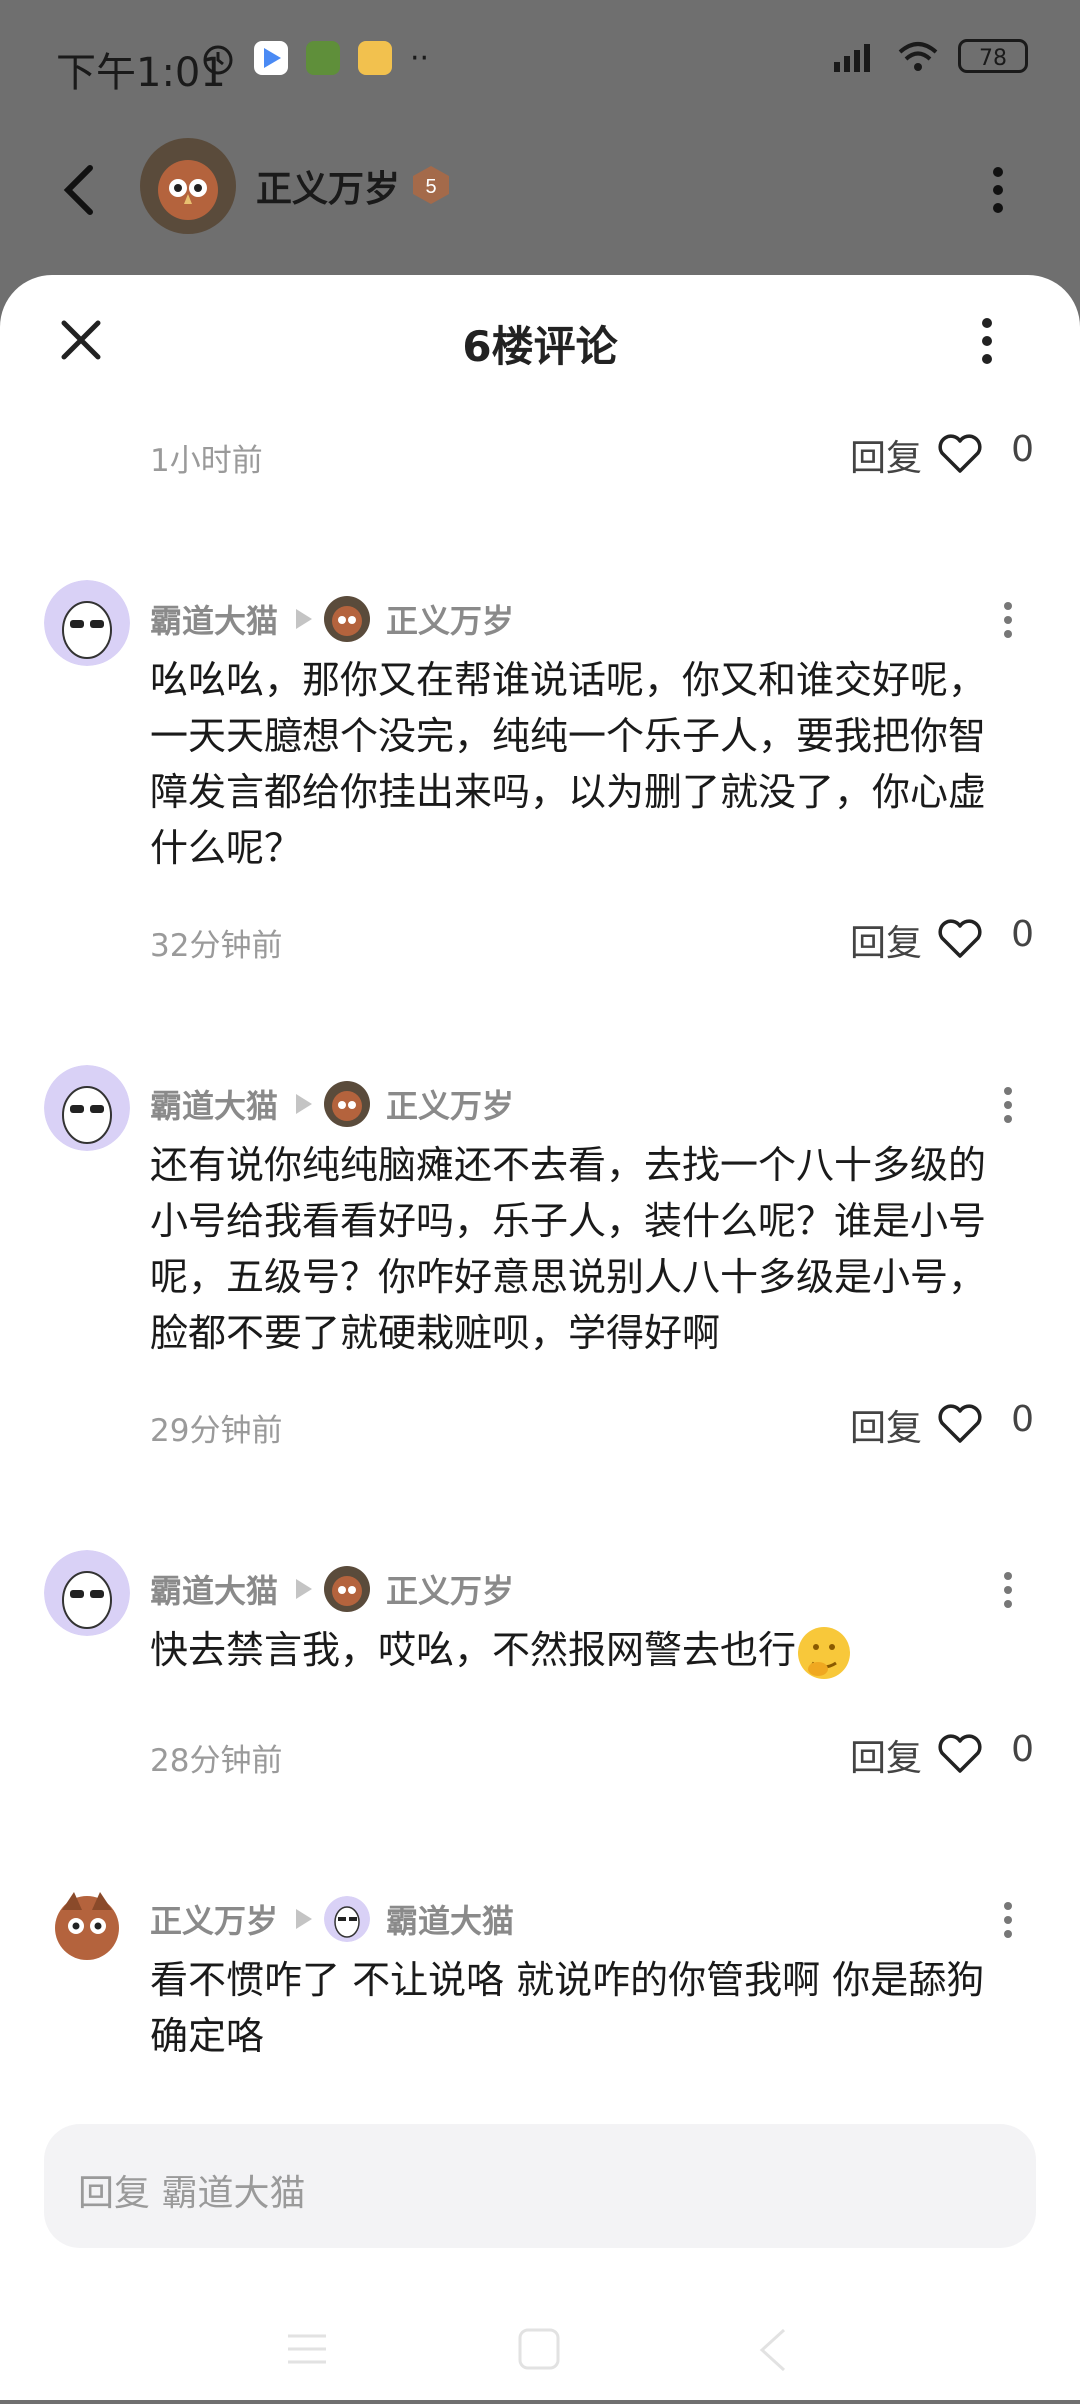 Image resolution: width=1080 pixels, height=2404 pixels. Describe the element at coordinates (772, 2350) in the screenshot. I see `back-icon` at that location.